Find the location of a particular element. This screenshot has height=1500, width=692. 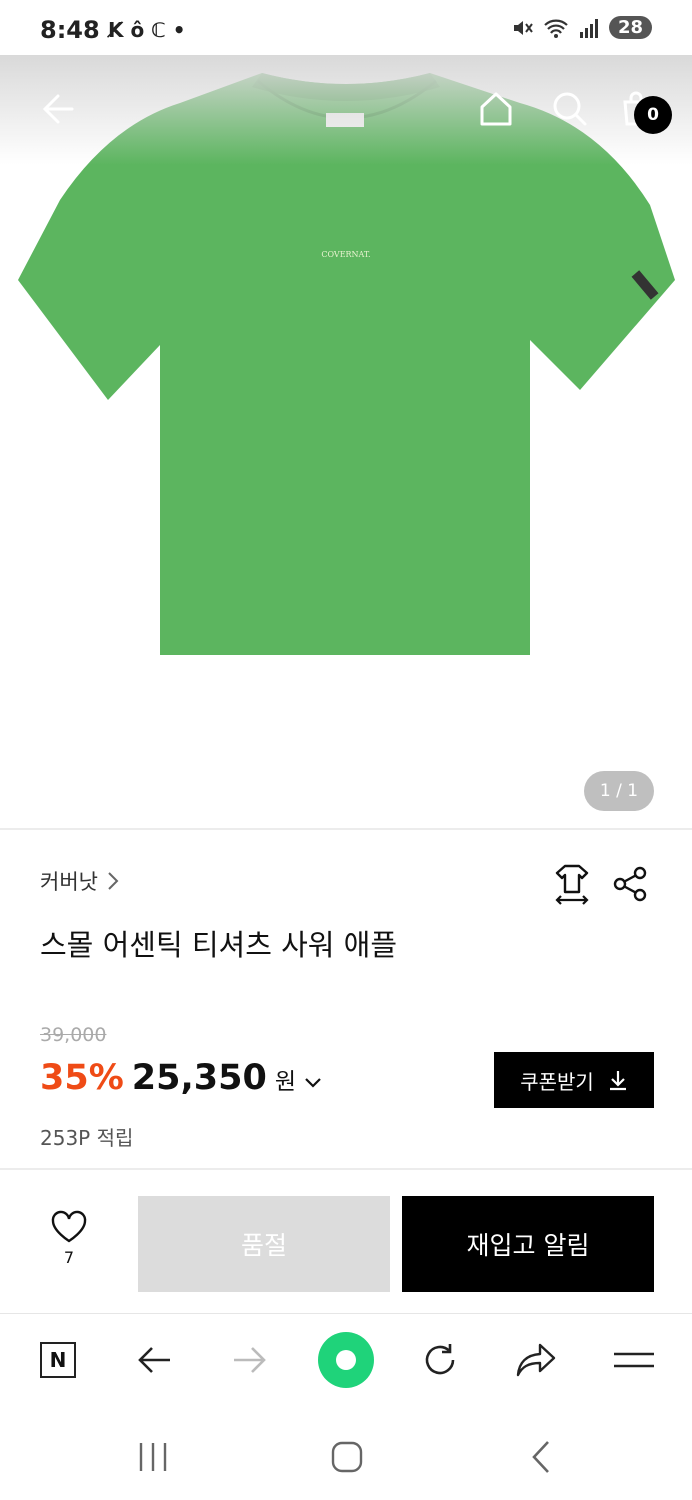

browser-menu-button is located at coordinates (634, 1360).